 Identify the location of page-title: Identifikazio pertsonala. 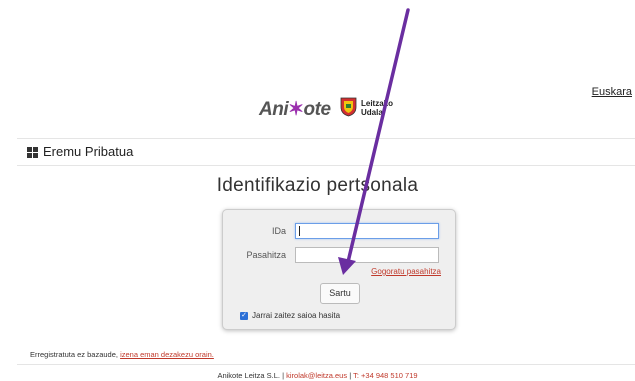
(317, 185).